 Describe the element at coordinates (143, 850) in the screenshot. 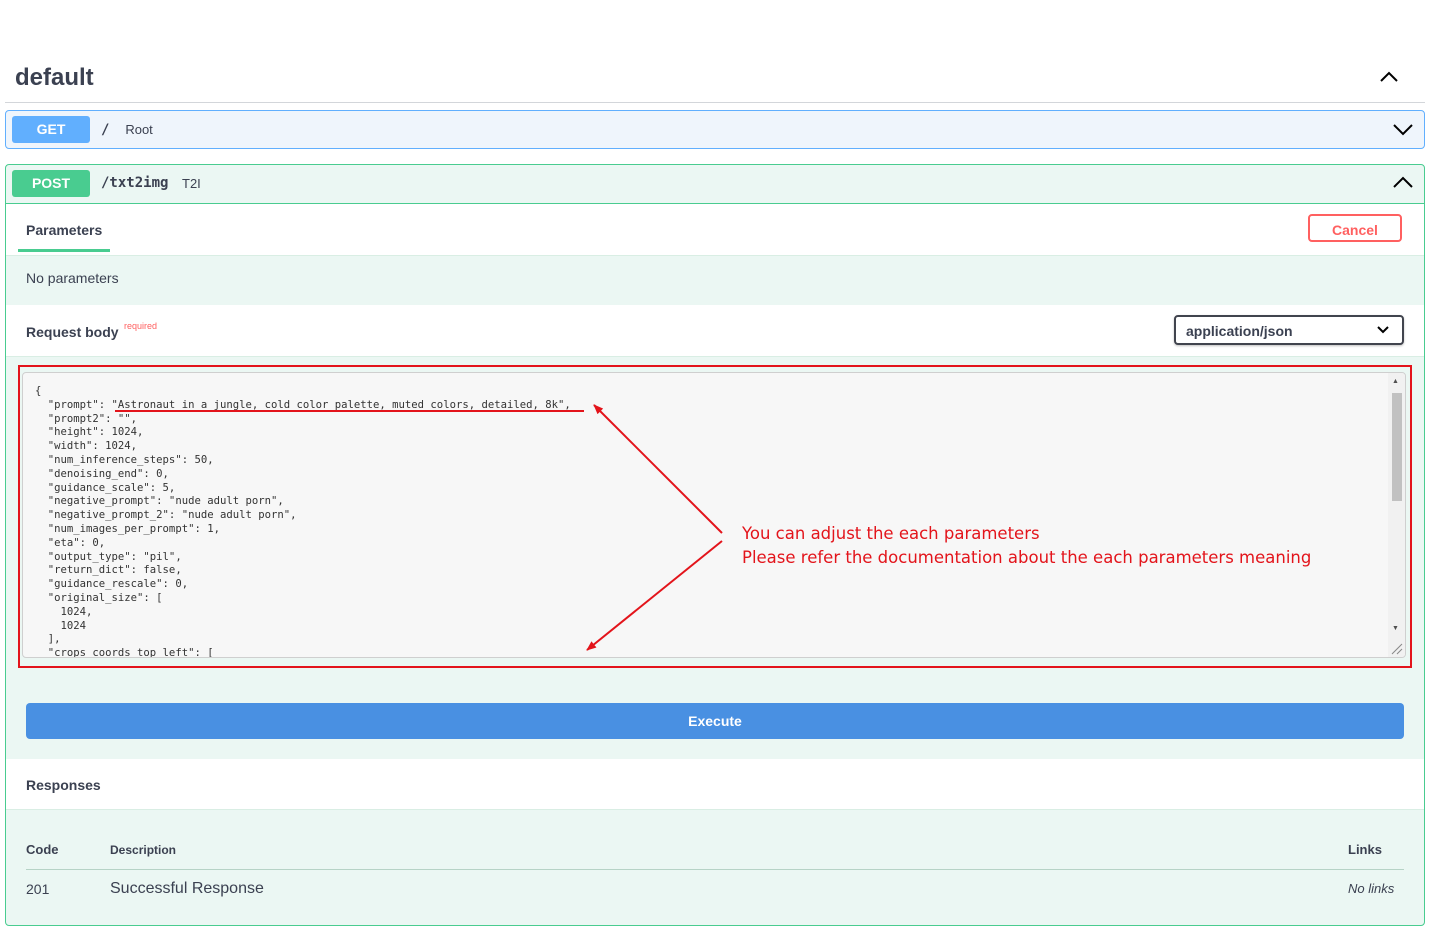

I see `column-header-description: Description` at that location.